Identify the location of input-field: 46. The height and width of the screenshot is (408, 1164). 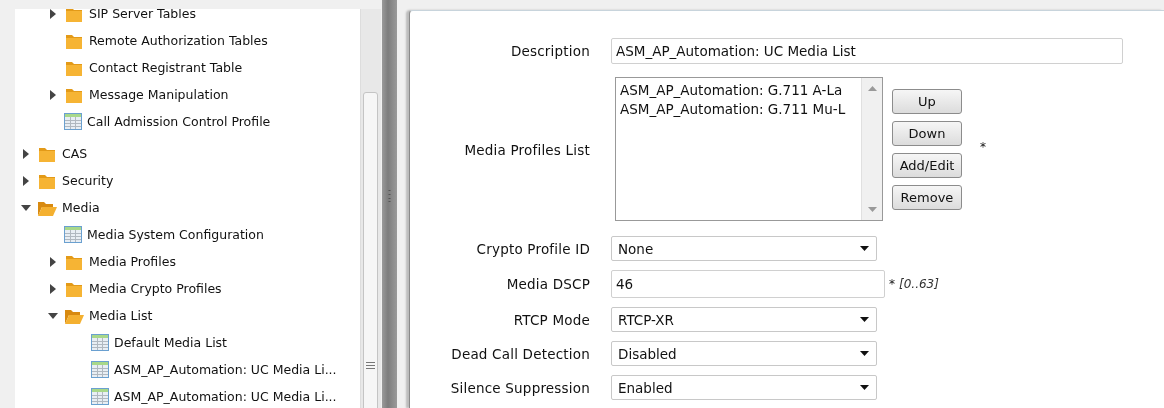
(748, 284).